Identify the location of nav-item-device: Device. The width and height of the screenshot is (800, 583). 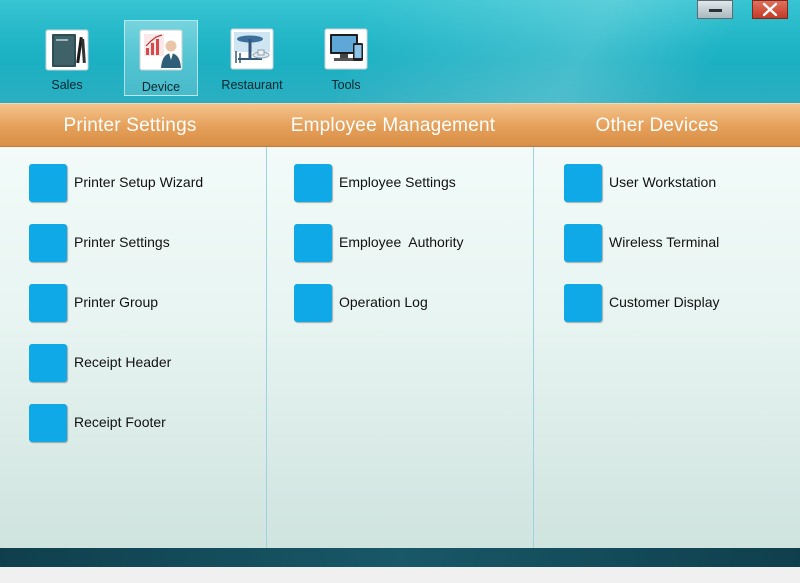
(161, 58).